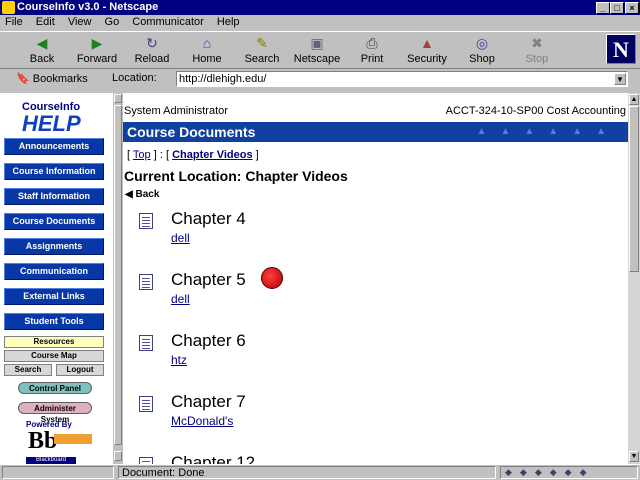 Image resolution: width=640 pixels, height=480 pixels. Describe the element at coordinates (223, 293) in the screenshot. I see `list-item: Chapter 5 dell` at that location.